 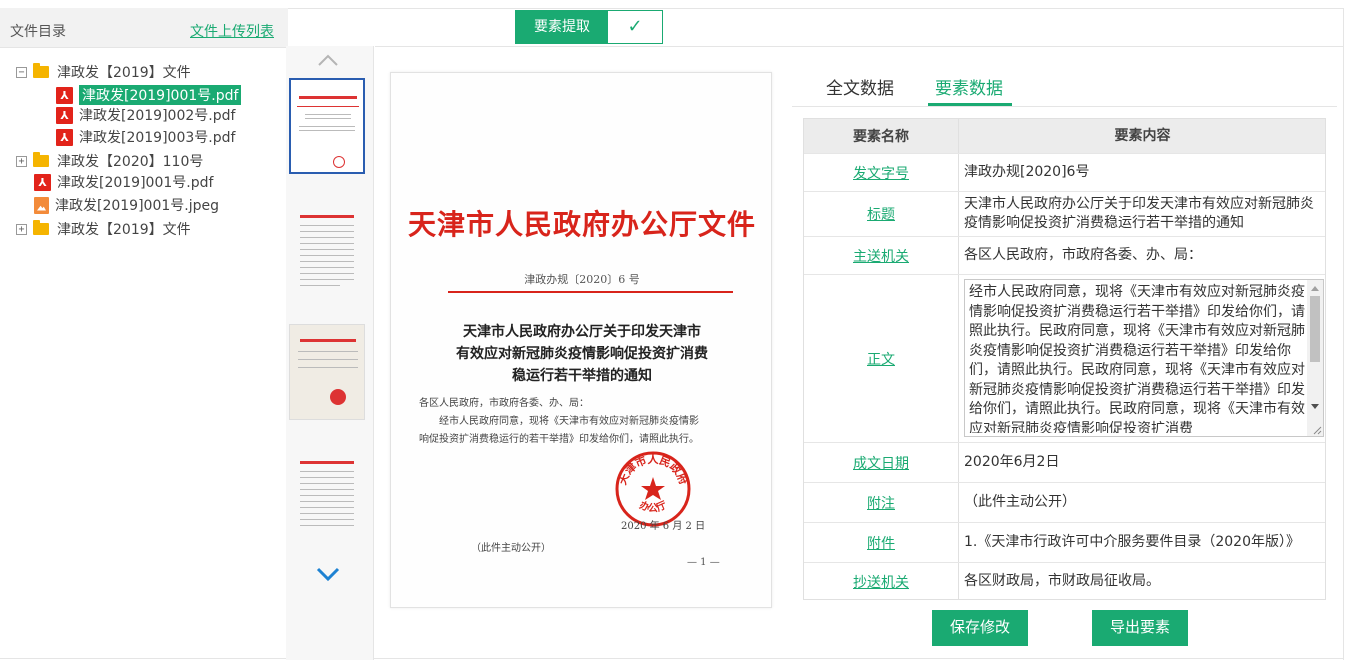 I want to click on export-elements-button: 导出要素, so click(x=1140, y=628).